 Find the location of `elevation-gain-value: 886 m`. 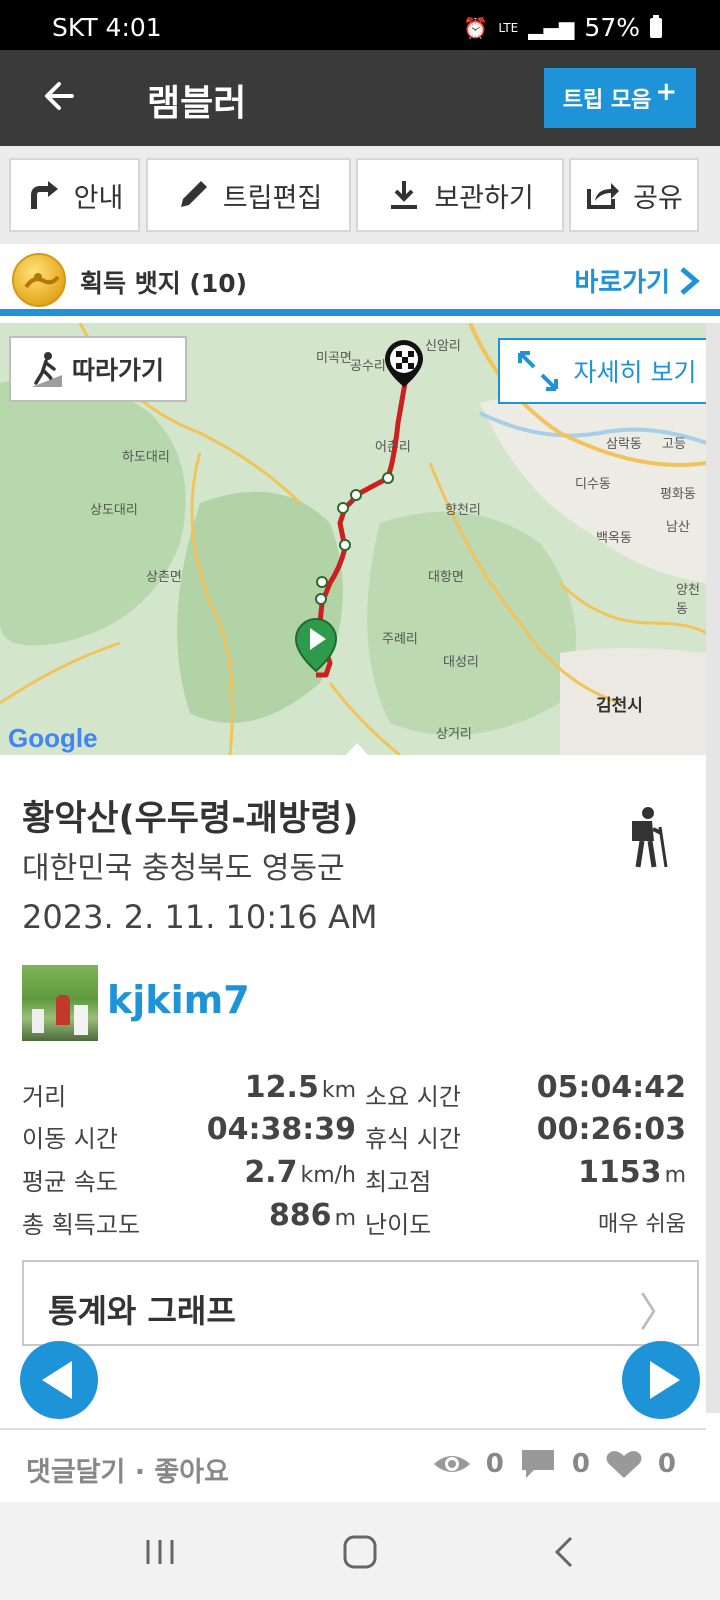

elevation-gain-value: 886 m is located at coordinates (312, 1215).